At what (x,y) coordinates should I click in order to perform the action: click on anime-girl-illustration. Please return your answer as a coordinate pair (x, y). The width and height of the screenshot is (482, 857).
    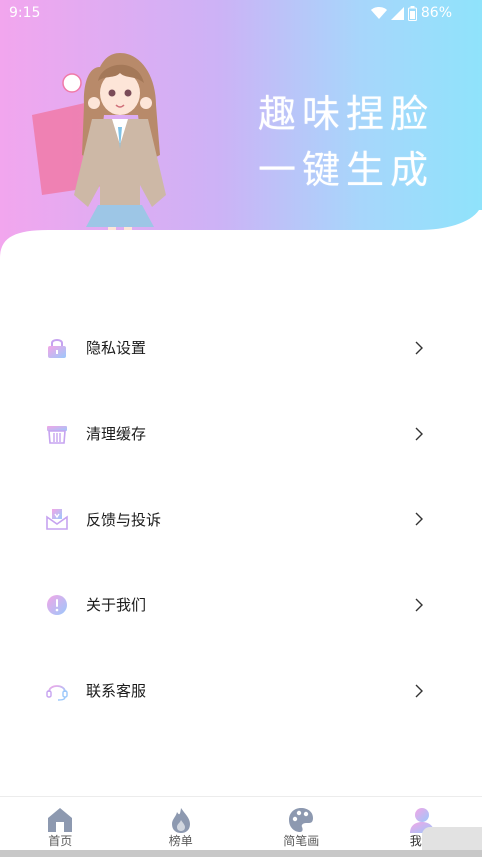
    Looking at the image, I should click on (99, 144).